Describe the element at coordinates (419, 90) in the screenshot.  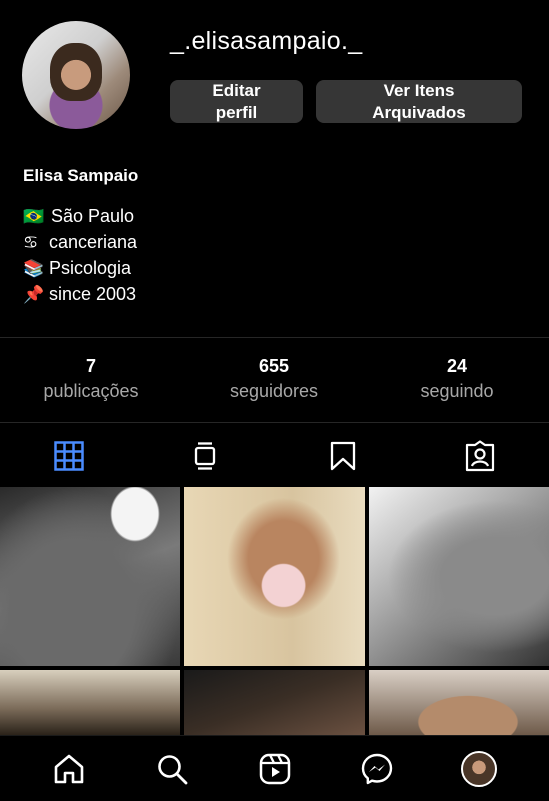
I see `archived-label-line1: Ver Itens` at that location.